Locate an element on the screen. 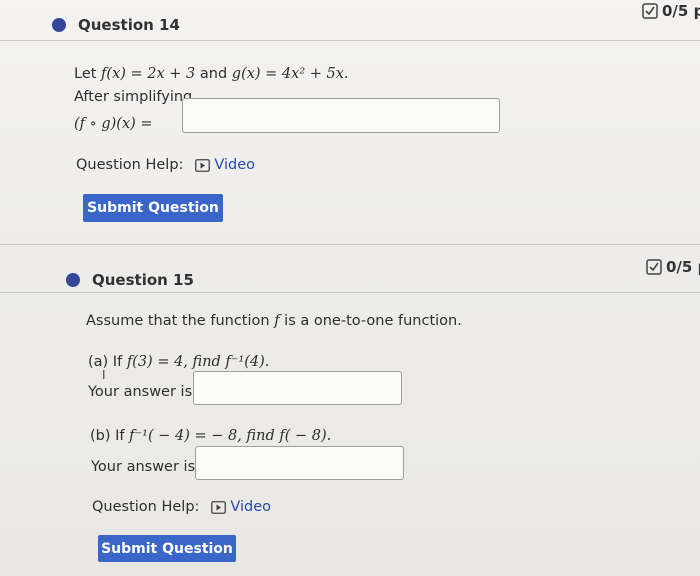 The image size is (700, 576). question-15-score: 0/5 p is located at coordinates (673, 267).